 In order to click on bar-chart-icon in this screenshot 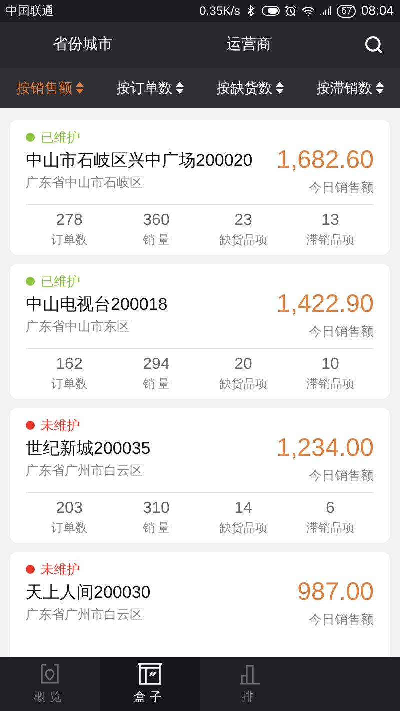, I will do `click(250, 674)`.